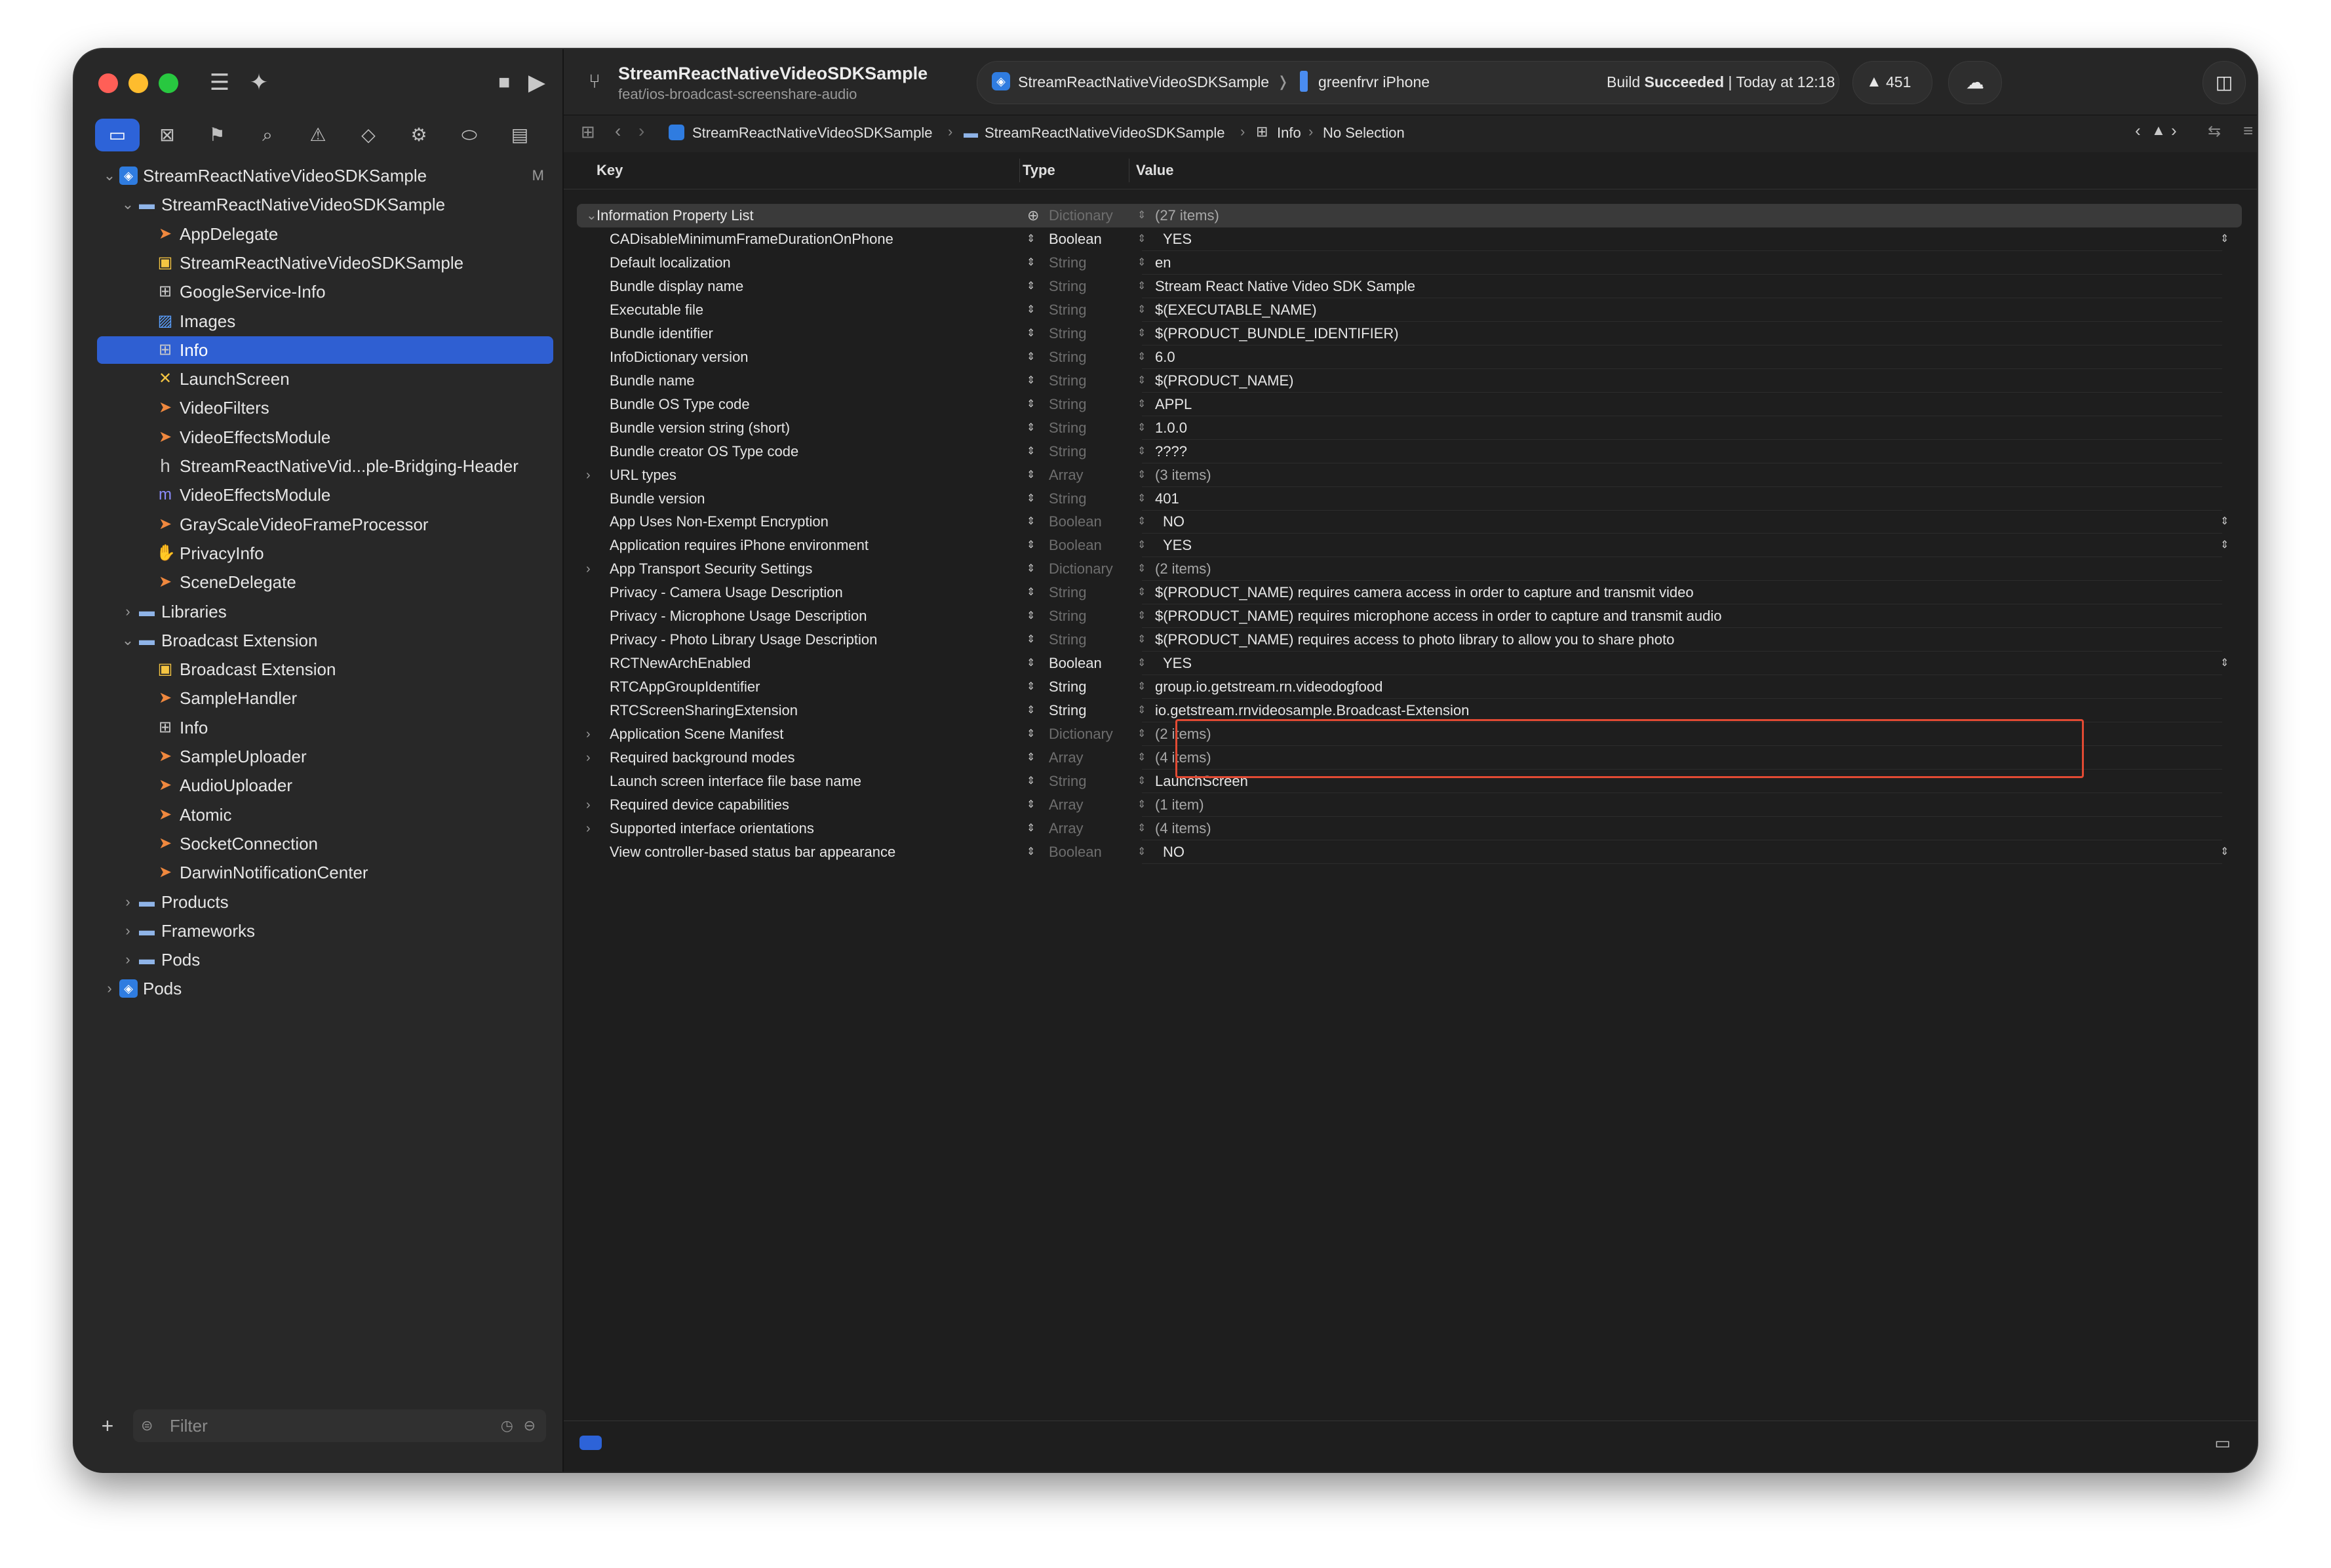 This screenshot has height=1568, width=2331. Describe the element at coordinates (107, 1426) in the screenshot. I see `add-icon: +` at that location.